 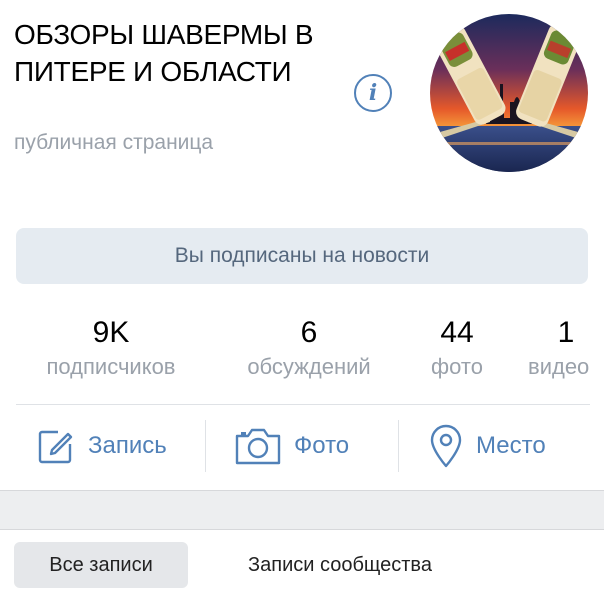 I want to click on stat-followers: 9K подписчиков, so click(x=111, y=348).